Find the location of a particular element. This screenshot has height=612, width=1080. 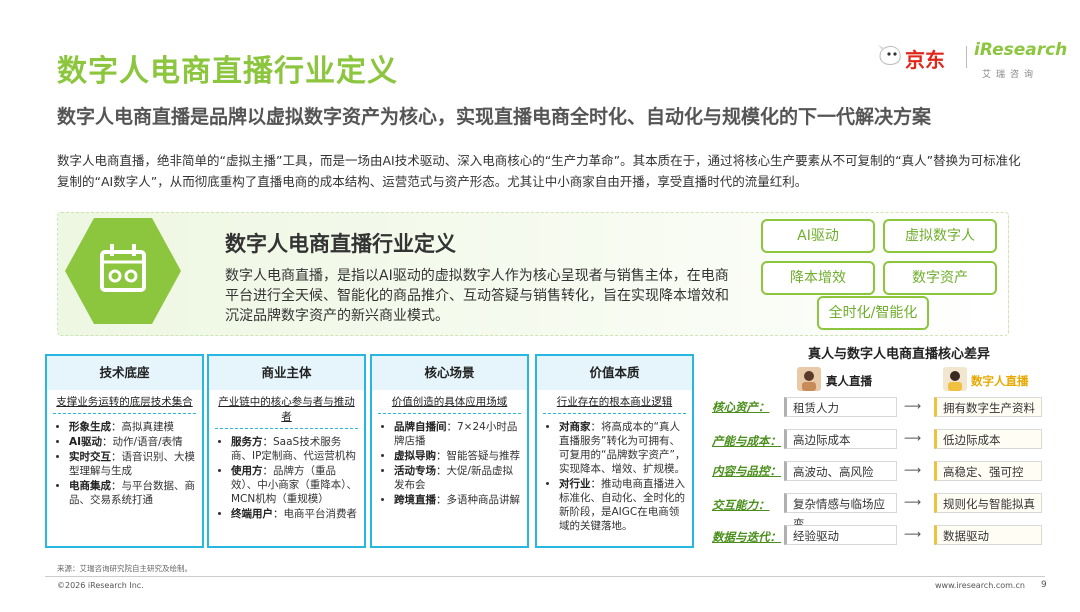

list-item: 品牌自播间：7×24小时品牌店播 is located at coordinates (457, 434).